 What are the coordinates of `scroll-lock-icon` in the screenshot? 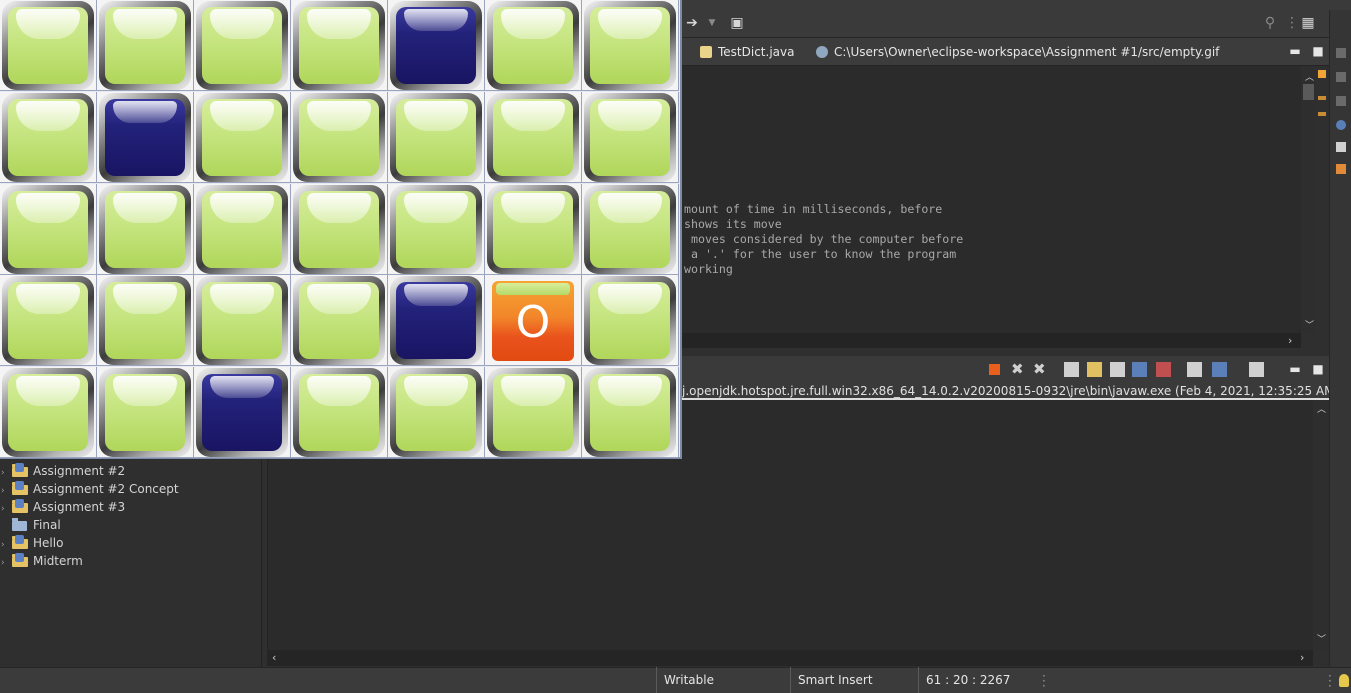 It's located at (1094, 369).